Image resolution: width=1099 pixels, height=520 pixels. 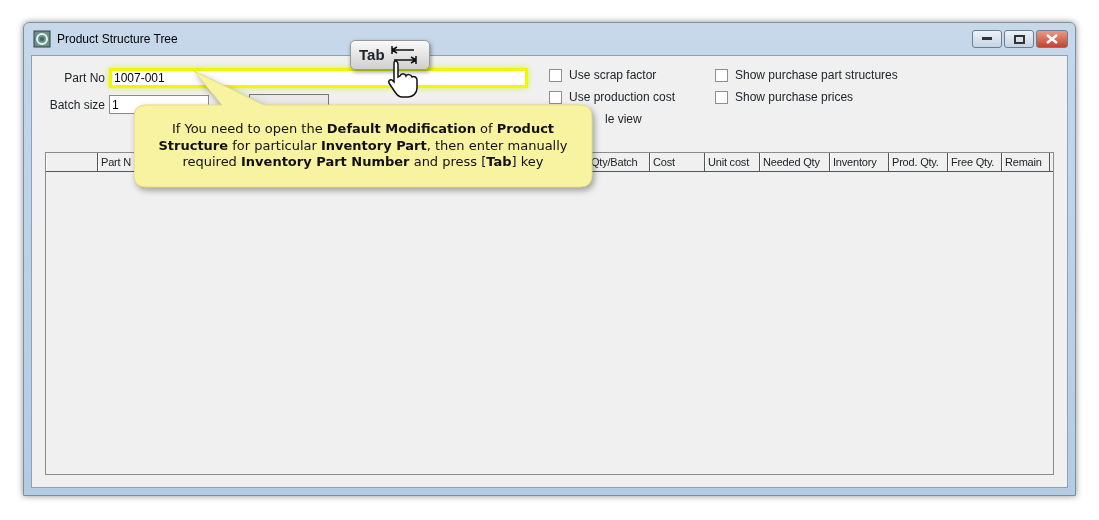 I want to click on window-title: Product Structure Tree, so click(x=117, y=39).